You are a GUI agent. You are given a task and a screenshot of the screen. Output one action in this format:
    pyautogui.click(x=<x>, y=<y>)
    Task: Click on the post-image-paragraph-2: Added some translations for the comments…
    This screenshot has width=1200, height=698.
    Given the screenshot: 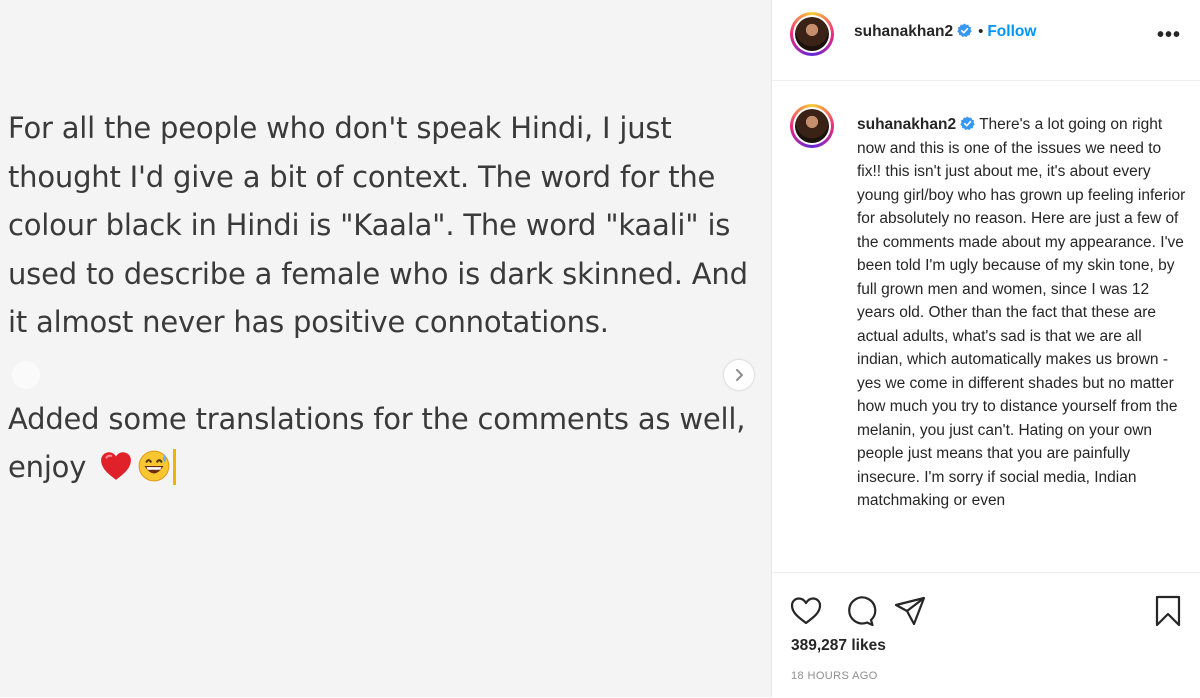 What is the action you would take?
    pyautogui.click(x=378, y=443)
    